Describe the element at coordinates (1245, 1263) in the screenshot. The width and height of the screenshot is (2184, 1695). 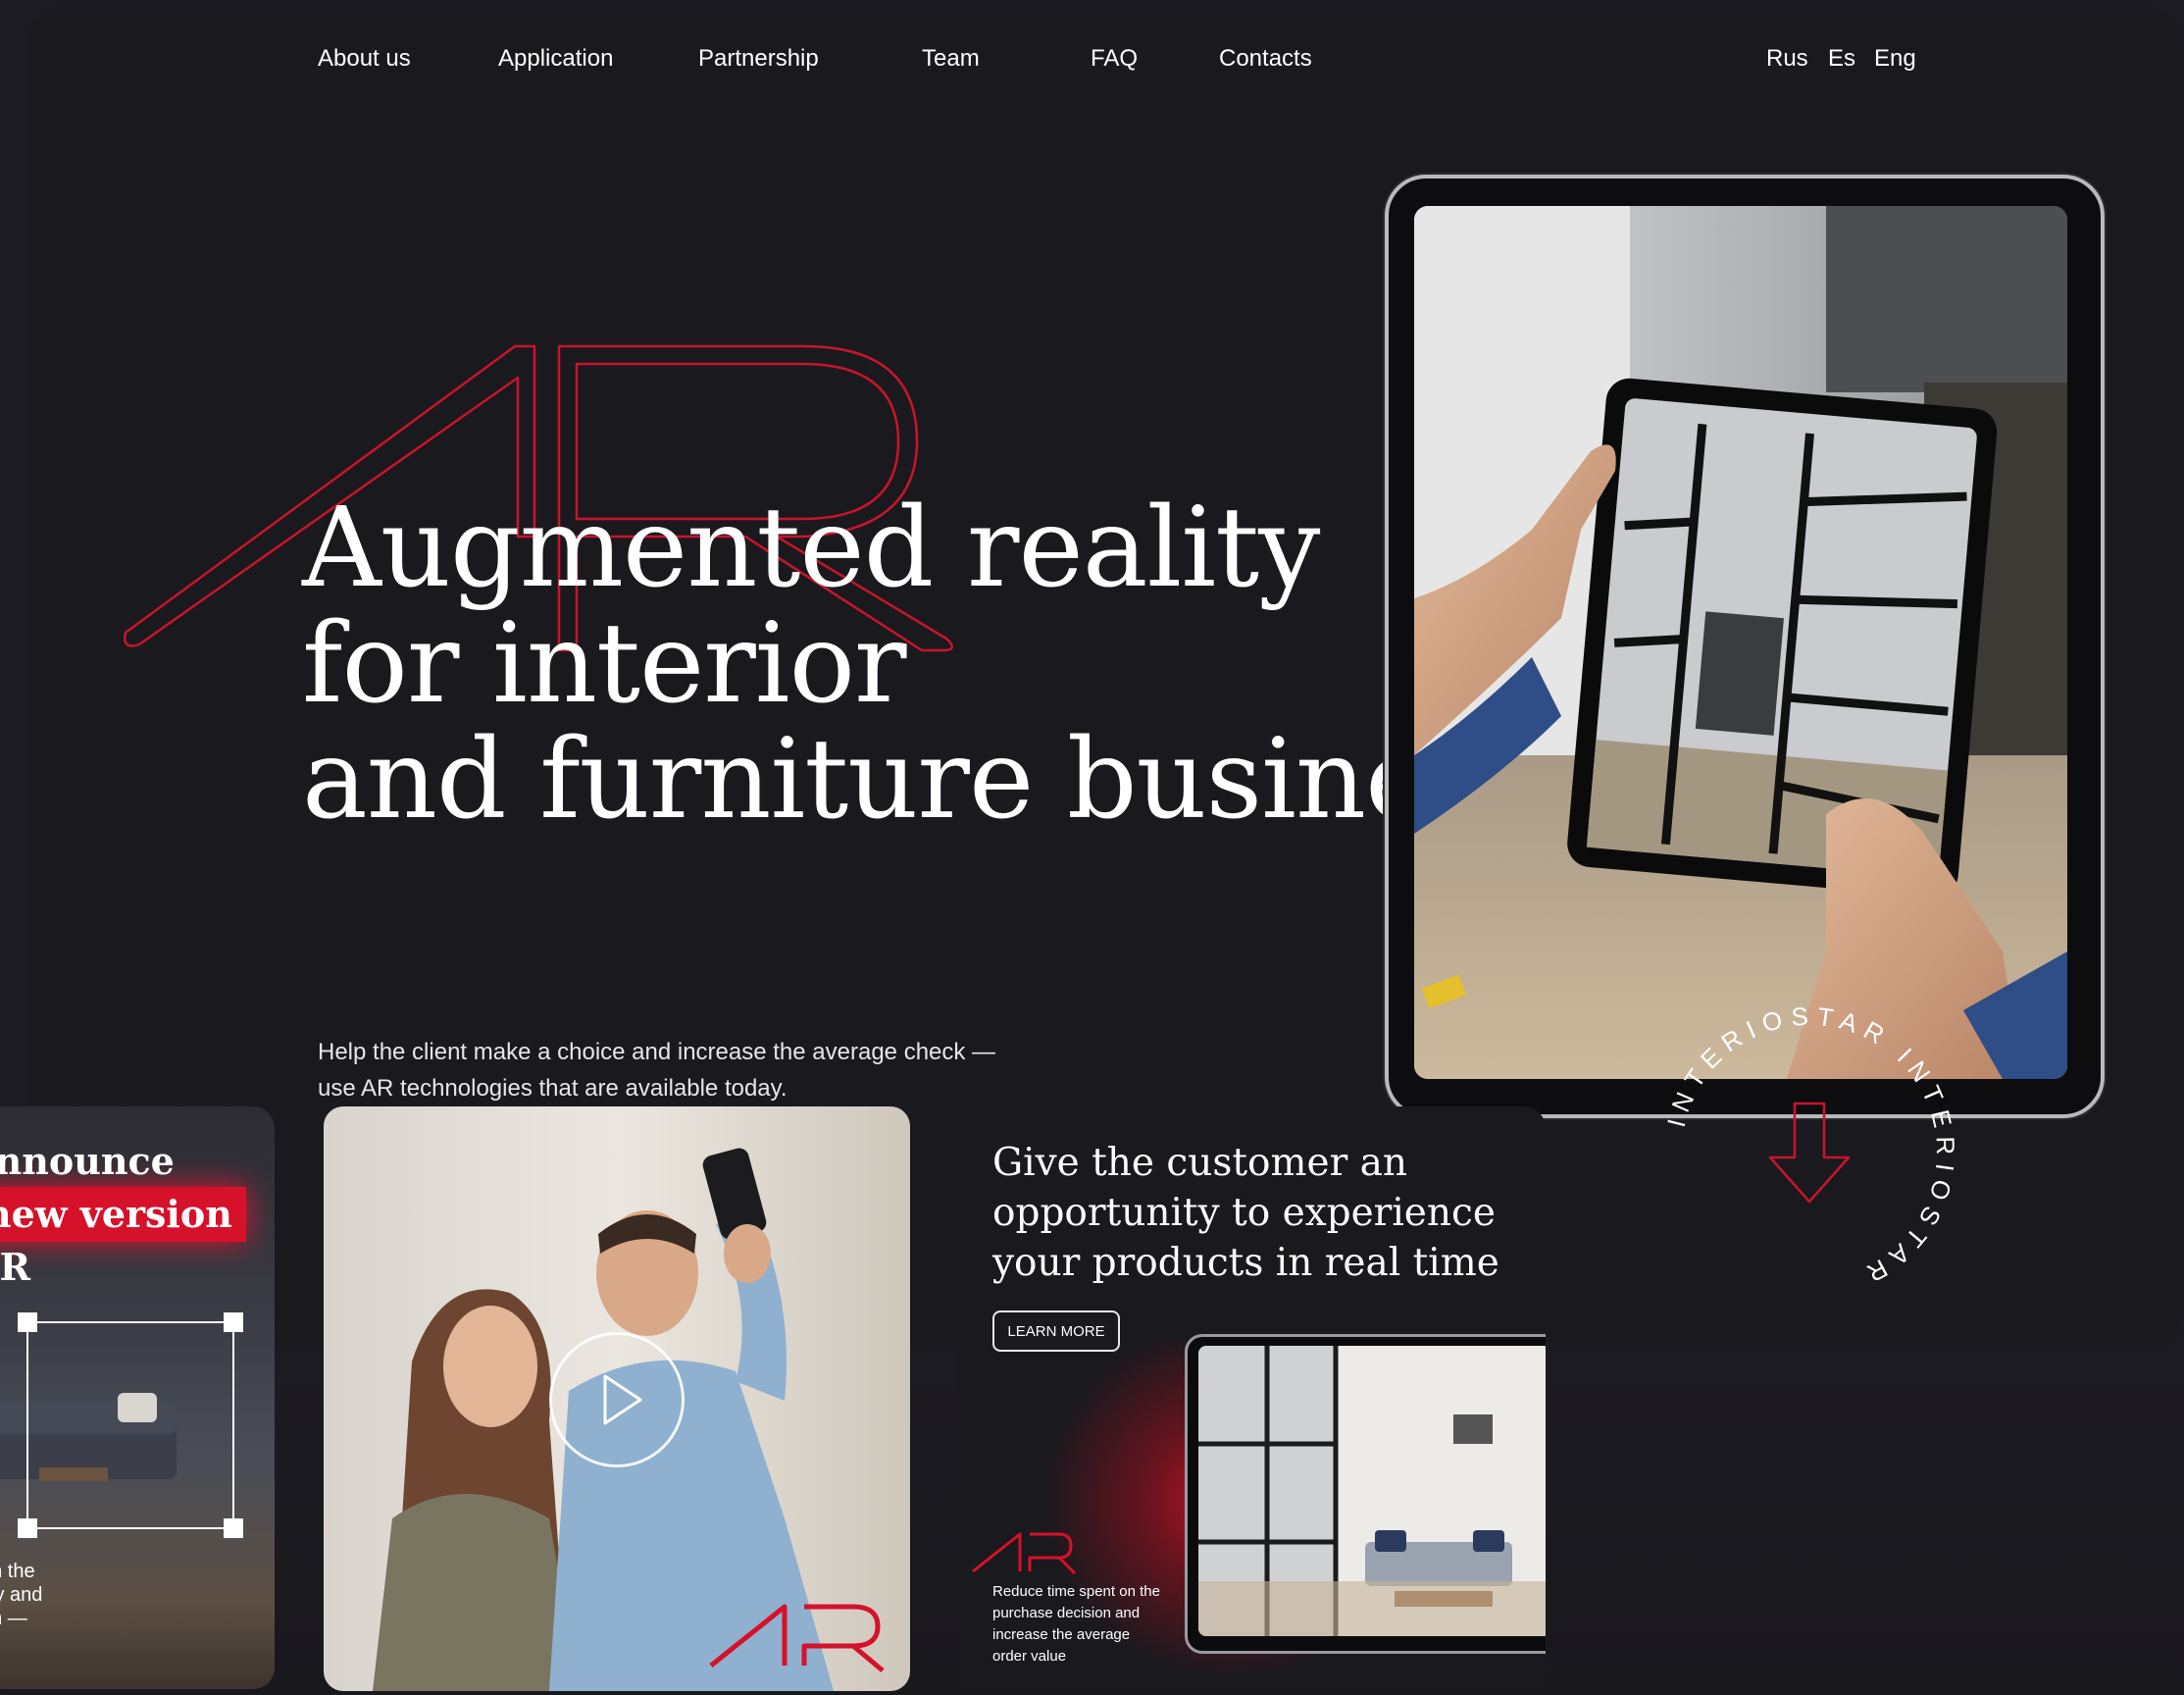
I see `promo-title-line-3: your products in real time` at that location.